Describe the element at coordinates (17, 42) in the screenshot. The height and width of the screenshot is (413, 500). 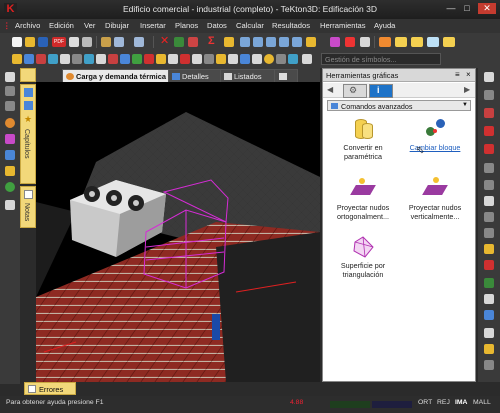
I see `new-file-icon` at that location.